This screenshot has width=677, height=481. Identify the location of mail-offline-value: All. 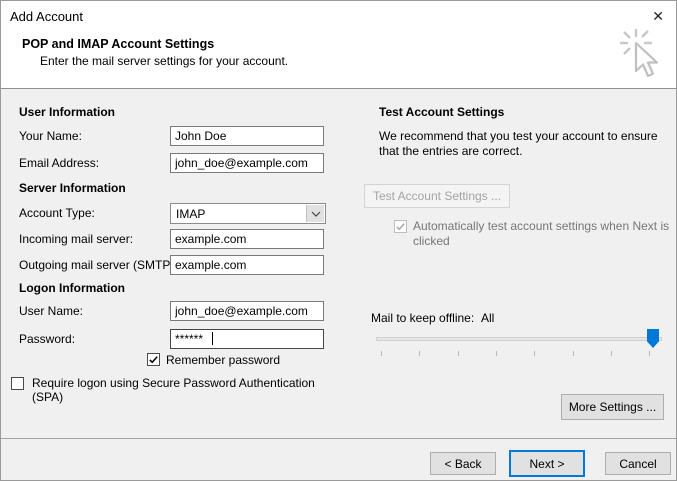
(488, 318).